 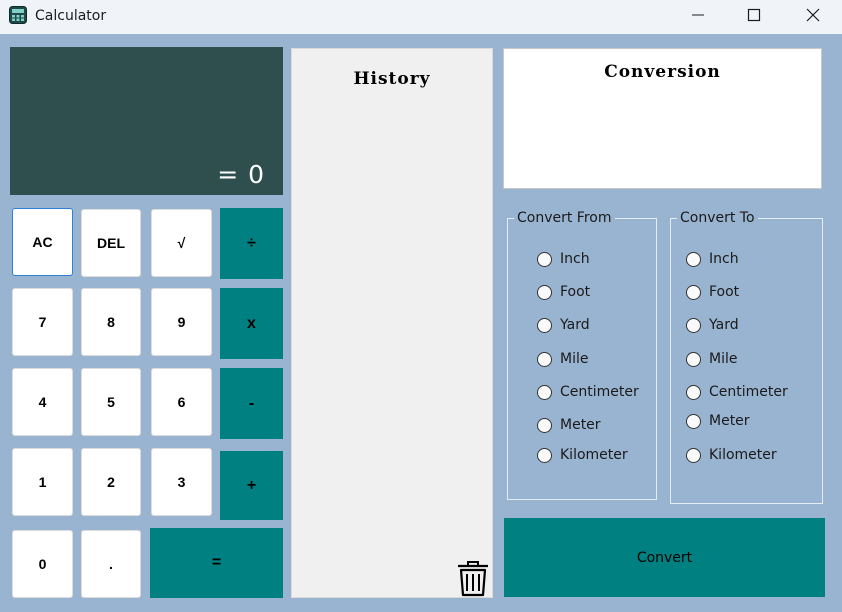 I want to click on digit-2-button: 2, so click(x=111, y=482).